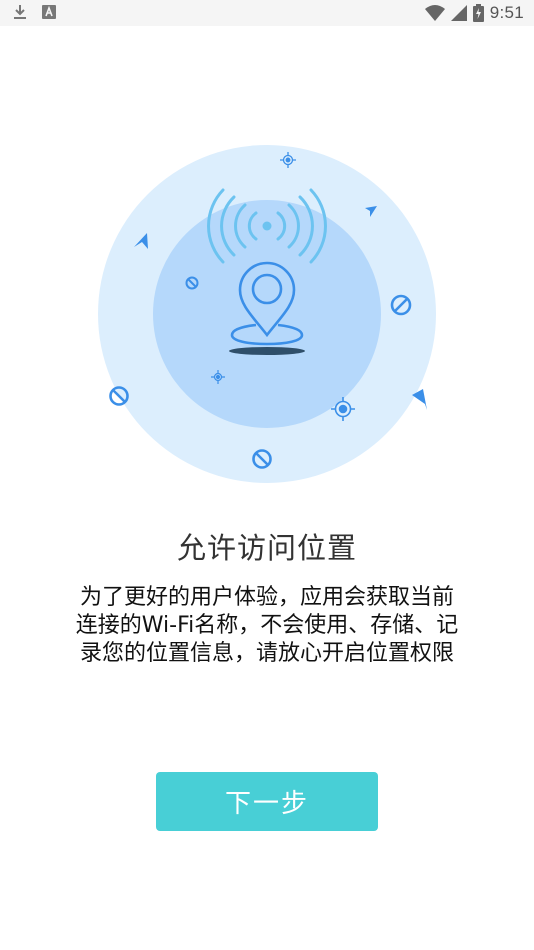  What do you see at coordinates (267, 351) in the screenshot?
I see `pin-shadow` at bounding box center [267, 351].